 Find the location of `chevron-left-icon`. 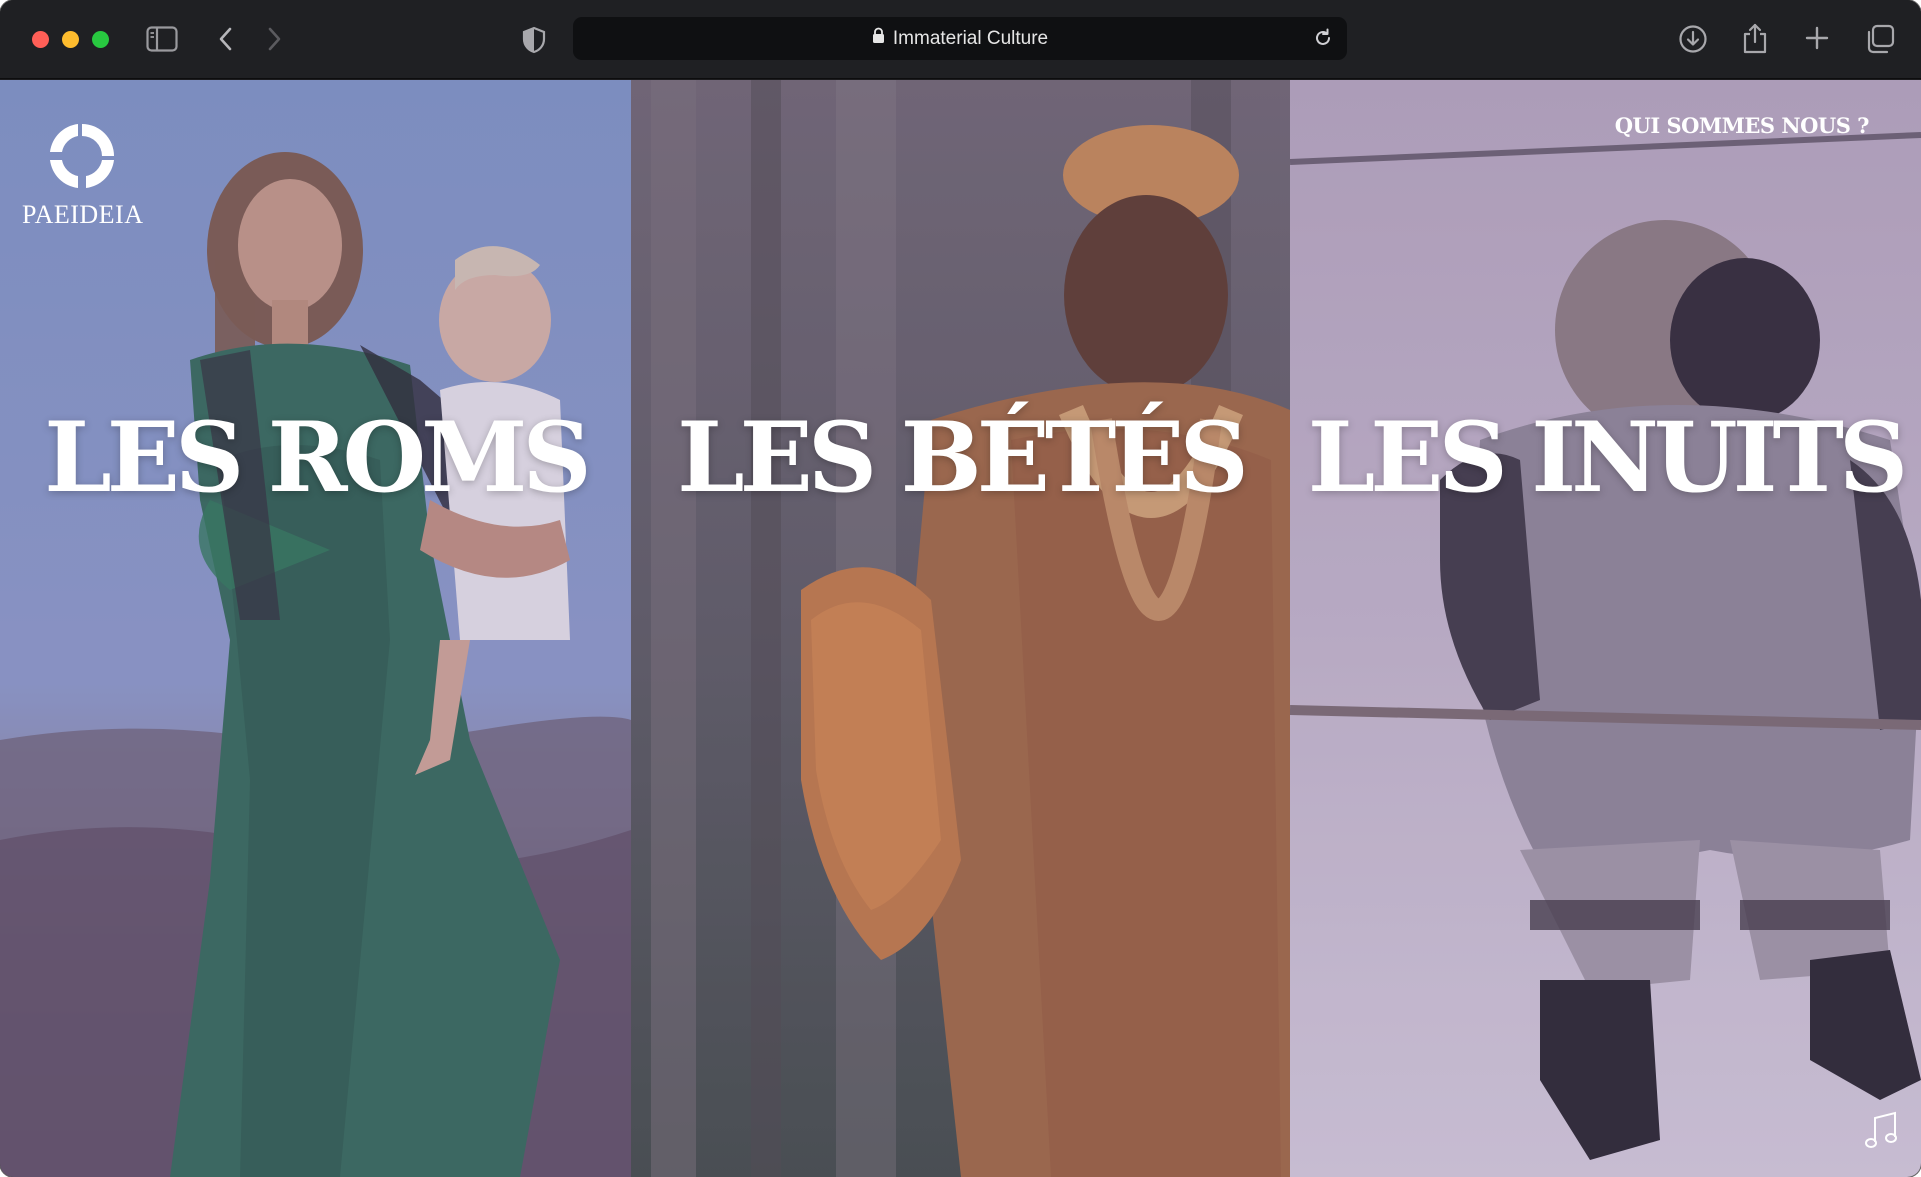

chevron-left-icon is located at coordinates (226, 39).